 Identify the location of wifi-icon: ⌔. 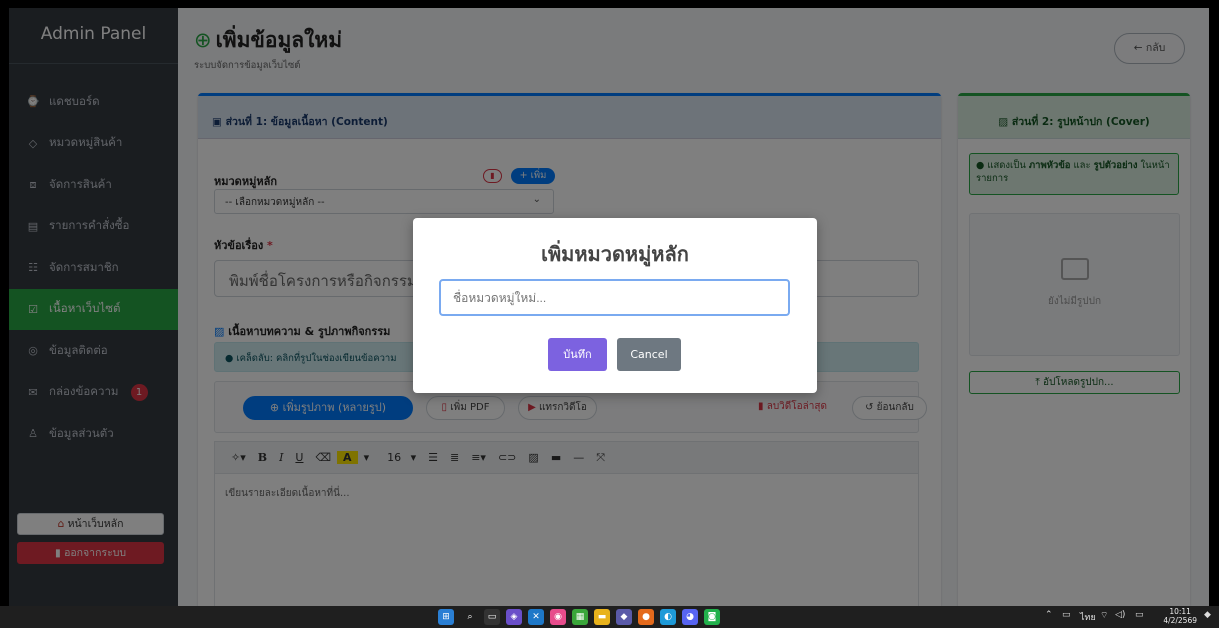
(1104, 615).